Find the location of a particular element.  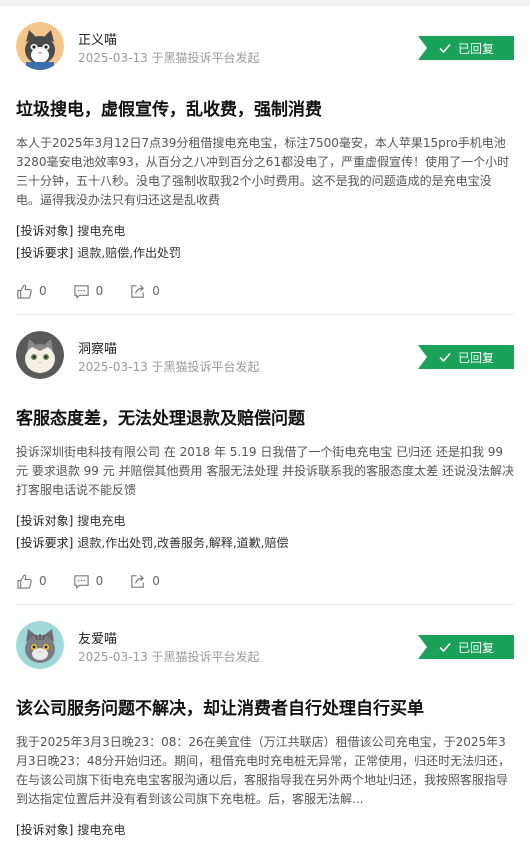

username: 洞察喵 is located at coordinates (97, 347).